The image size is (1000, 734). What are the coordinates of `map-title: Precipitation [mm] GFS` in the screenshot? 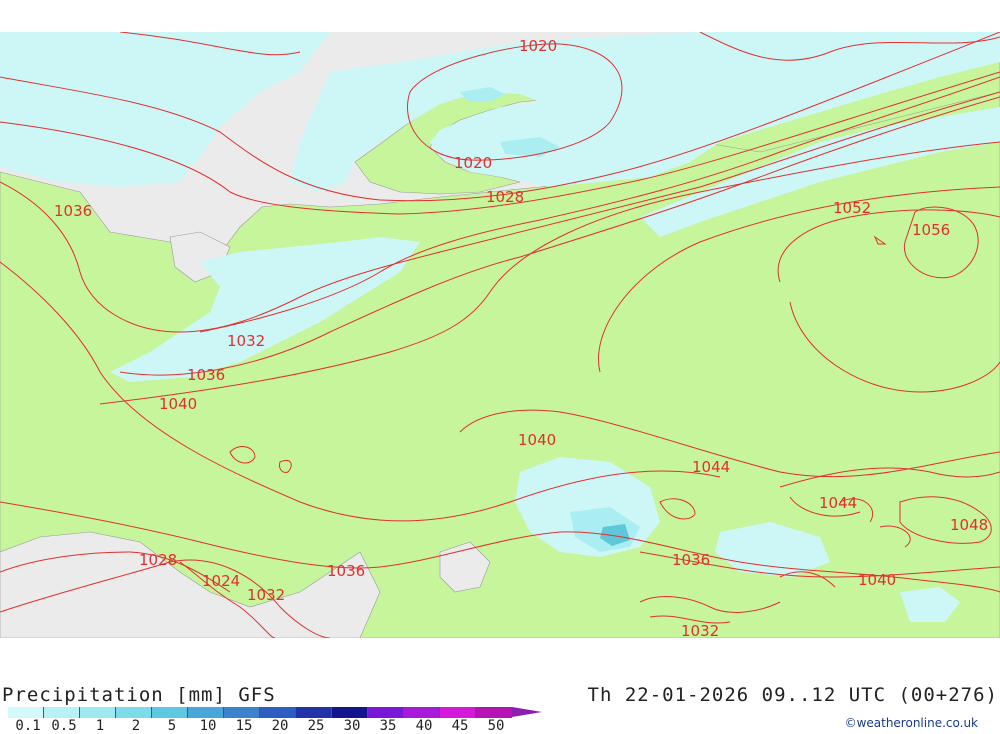 It's located at (139, 695).